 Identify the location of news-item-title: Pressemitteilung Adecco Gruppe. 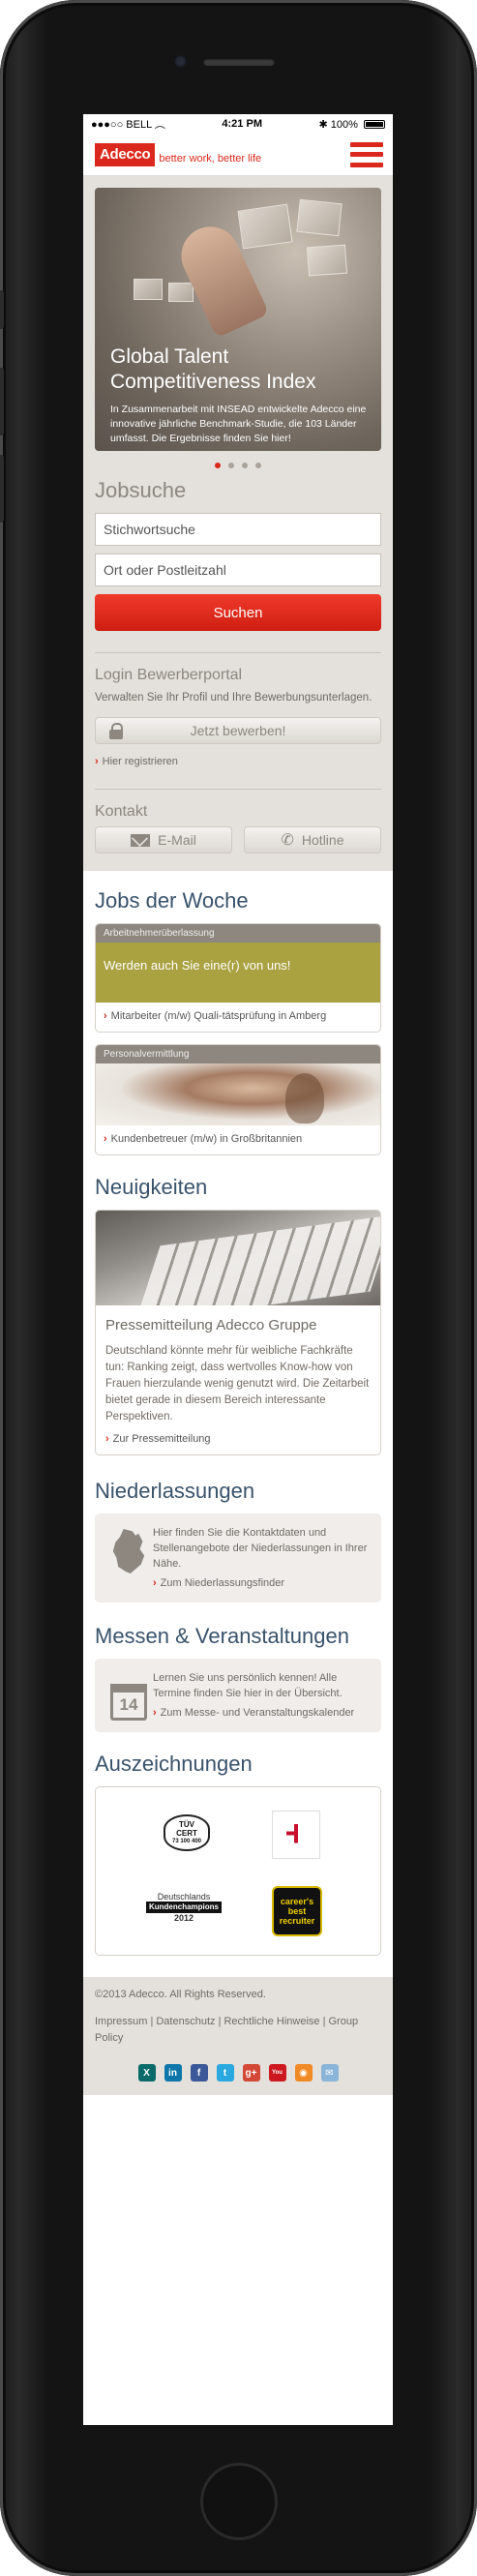
(211, 1325).